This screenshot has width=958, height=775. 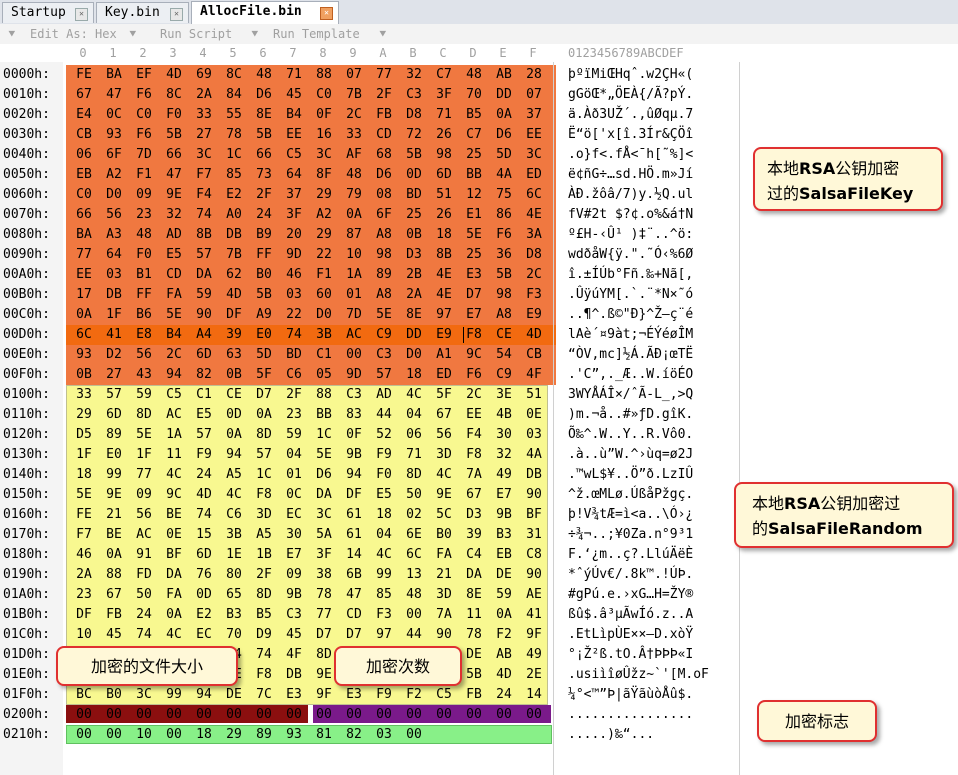 I want to click on hex-byte: 5E, so click(x=174, y=315).